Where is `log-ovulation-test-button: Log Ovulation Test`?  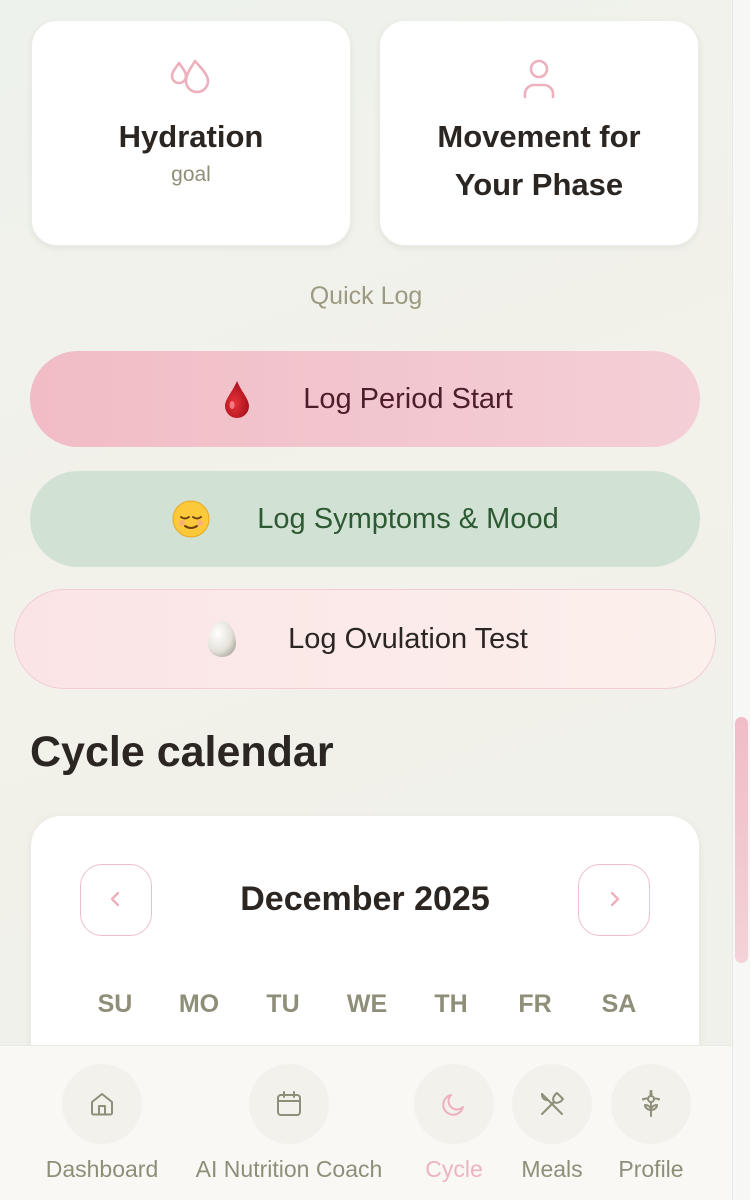 log-ovulation-test-button: Log Ovulation Test is located at coordinates (365, 639).